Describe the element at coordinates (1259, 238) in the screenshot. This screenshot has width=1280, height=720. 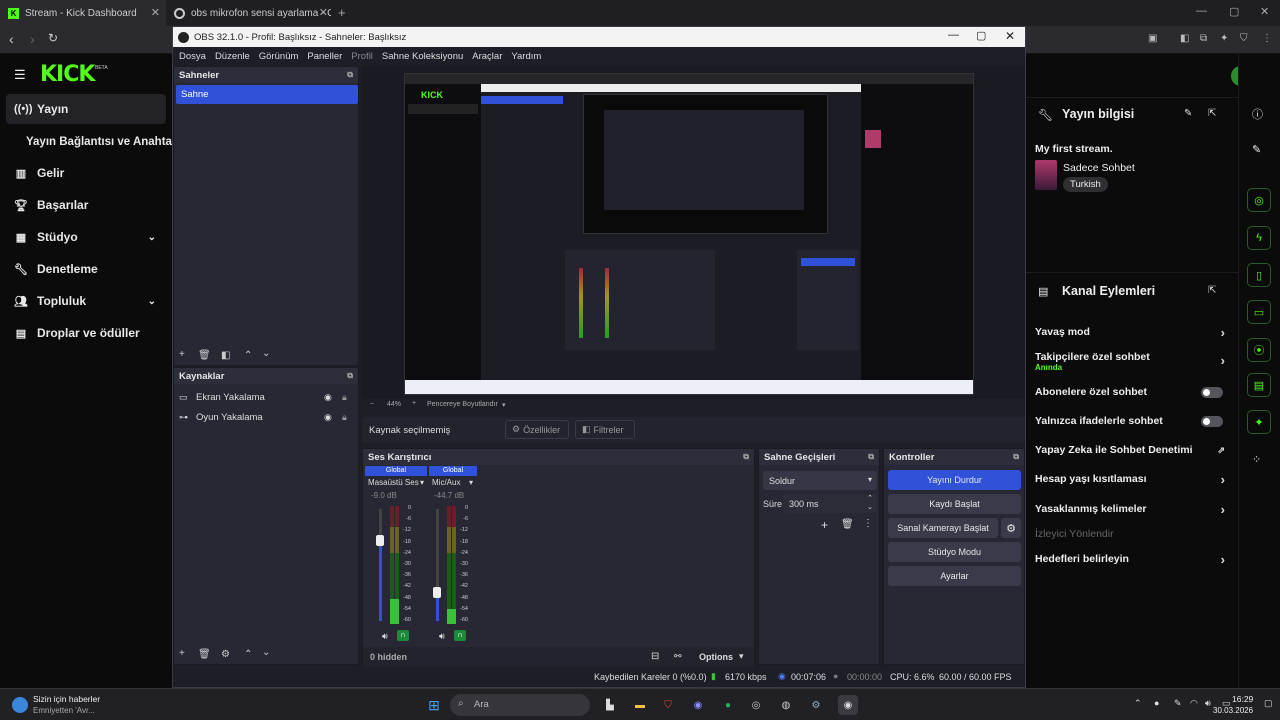
I see `lightning-icon: ϟ` at that location.